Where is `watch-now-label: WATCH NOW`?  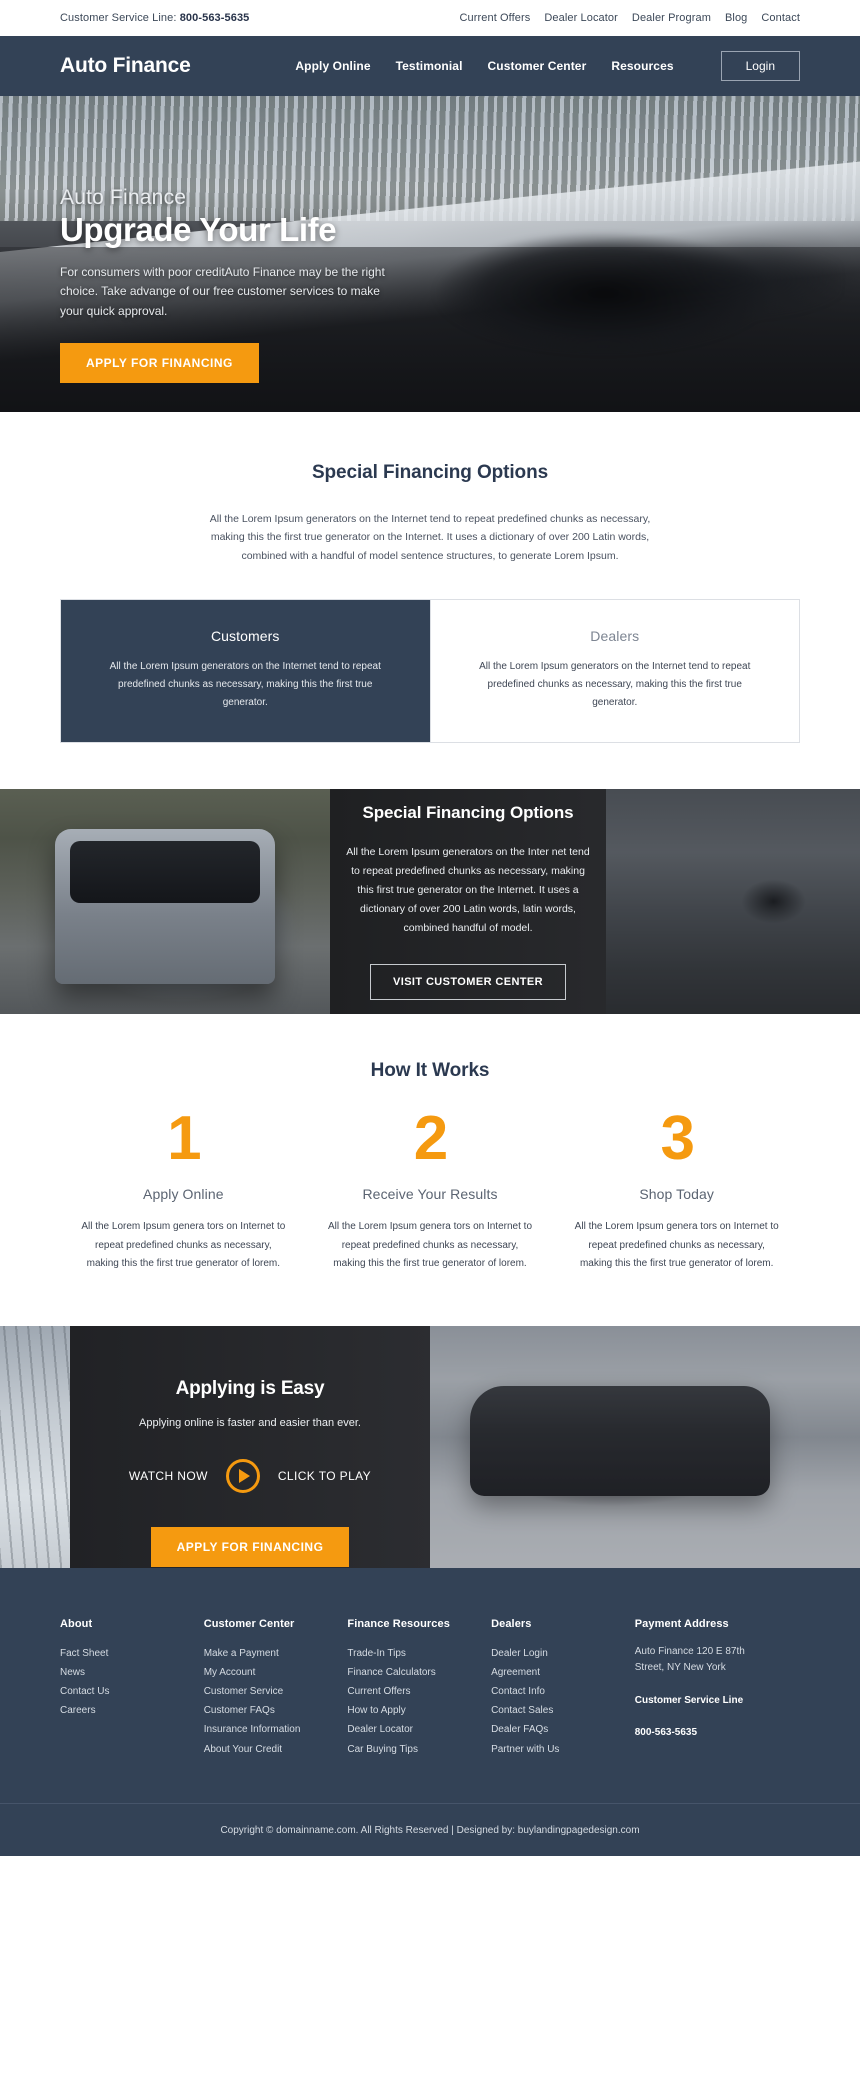
watch-now-label: WATCH NOW is located at coordinates (168, 1475).